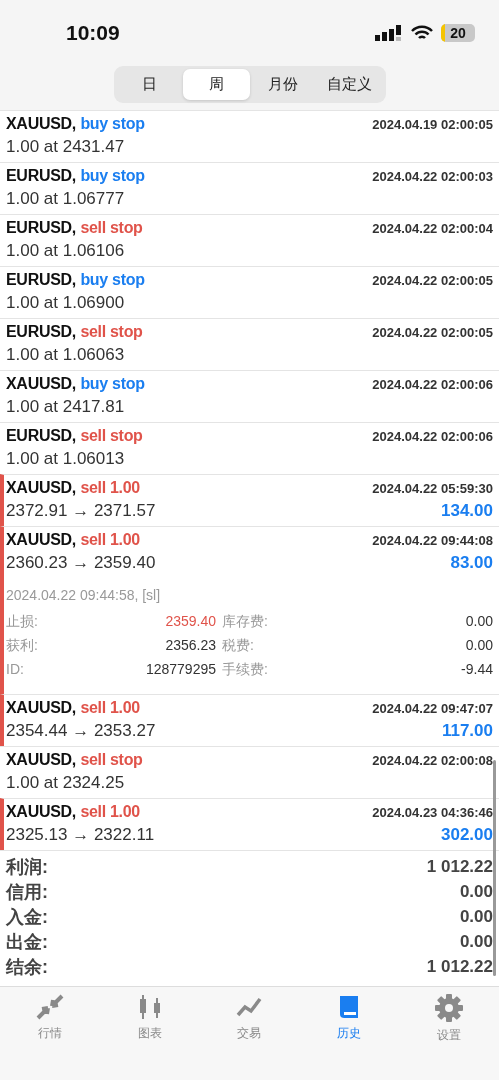 The height and width of the screenshot is (1080, 499). What do you see at coordinates (27, 943) in the screenshot?
I see `summary-label: 出金:` at bounding box center [27, 943].